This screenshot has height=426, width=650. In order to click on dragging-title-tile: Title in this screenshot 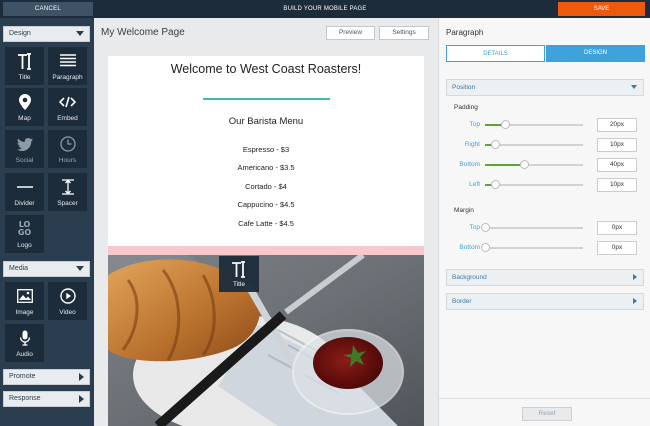, I will do `click(239, 274)`.